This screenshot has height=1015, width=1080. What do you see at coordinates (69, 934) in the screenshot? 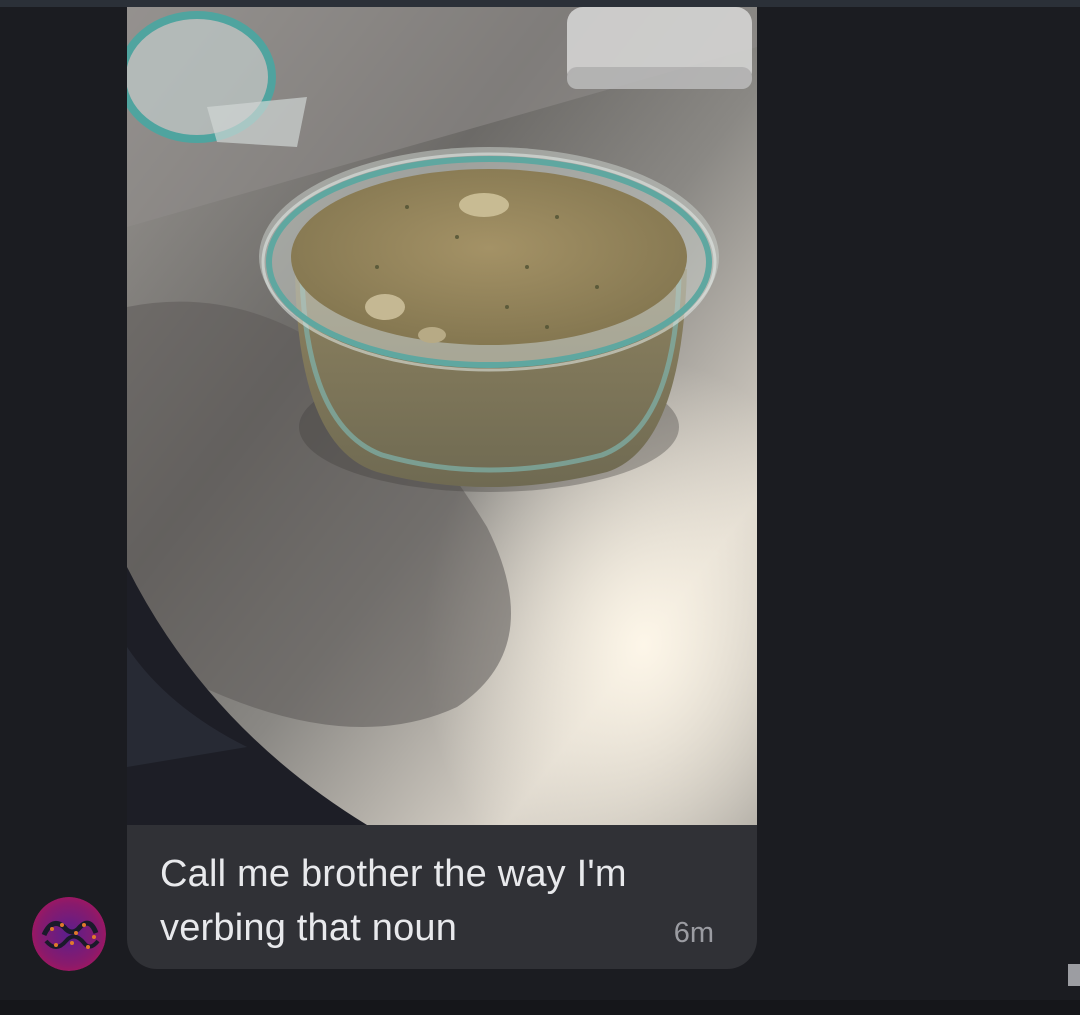
I see `fractal-avatar-icon` at bounding box center [69, 934].